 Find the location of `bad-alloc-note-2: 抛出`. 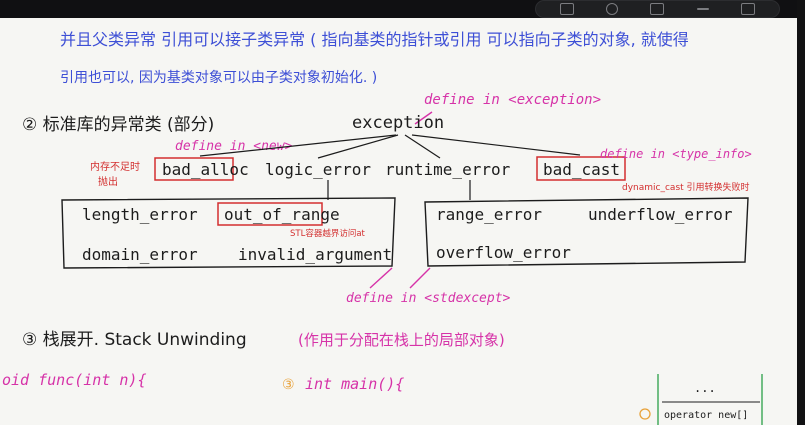

bad-alloc-note-2: 抛出 is located at coordinates (108, 181).